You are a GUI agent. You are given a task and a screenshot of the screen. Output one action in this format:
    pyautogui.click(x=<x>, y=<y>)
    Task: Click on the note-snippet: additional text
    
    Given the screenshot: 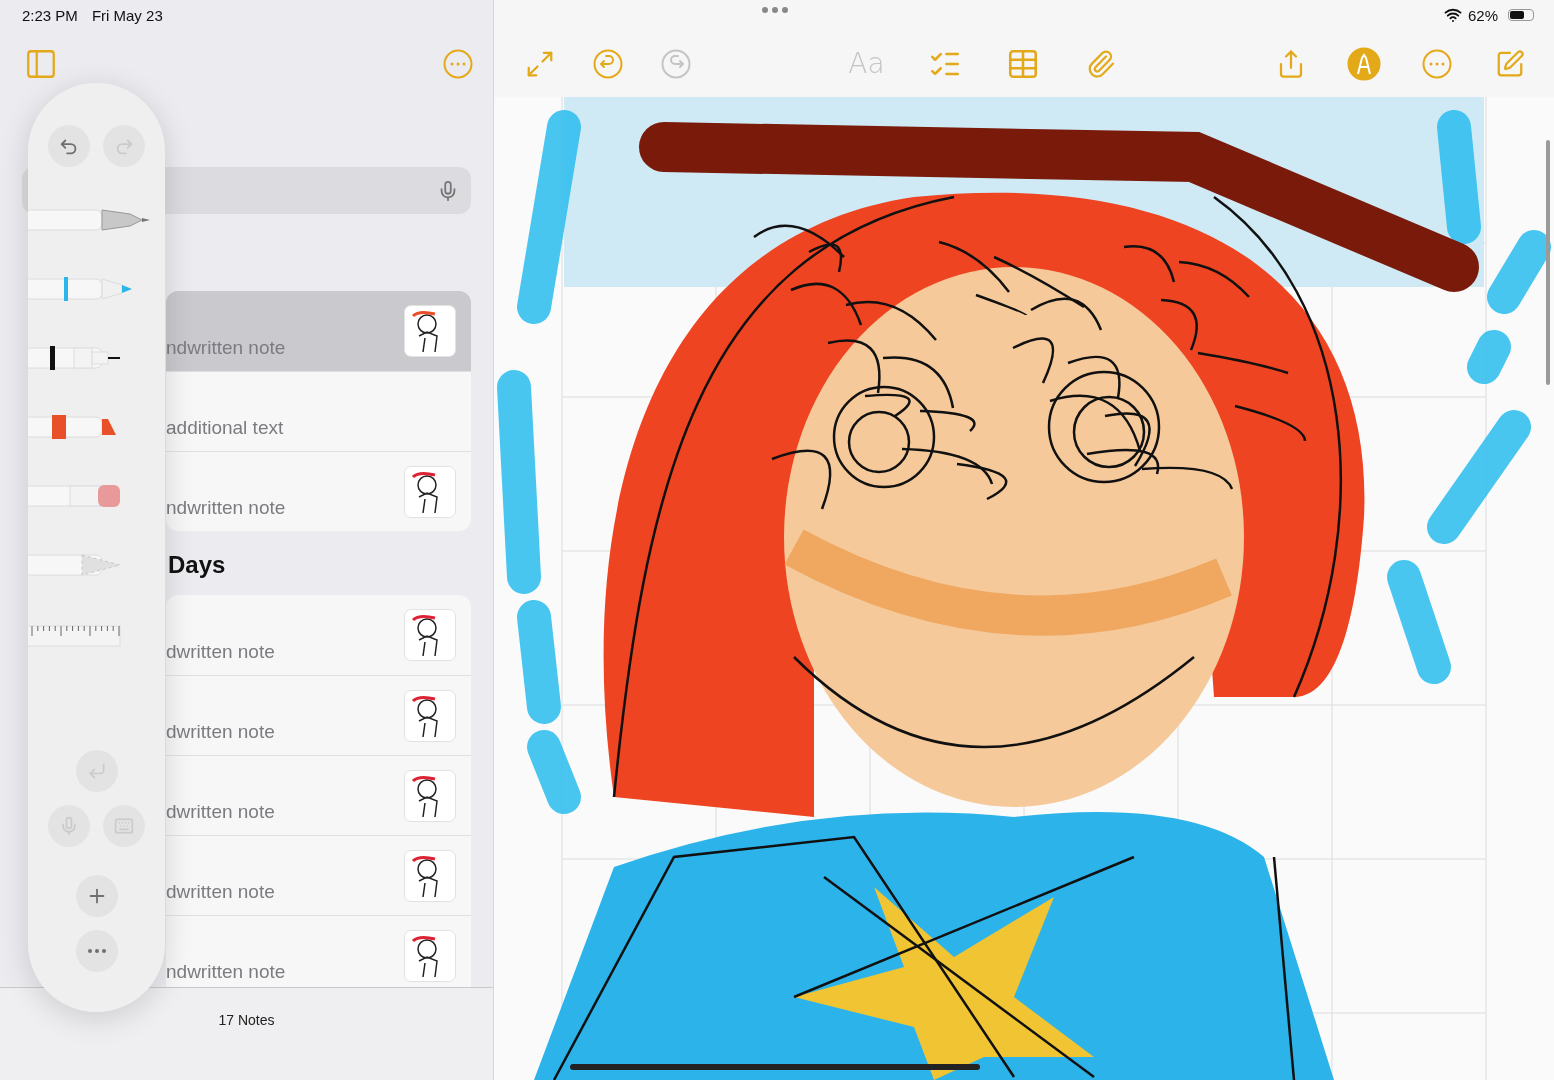 What is the action you would take?
    pyautogui.click(x=225, y=428)
    